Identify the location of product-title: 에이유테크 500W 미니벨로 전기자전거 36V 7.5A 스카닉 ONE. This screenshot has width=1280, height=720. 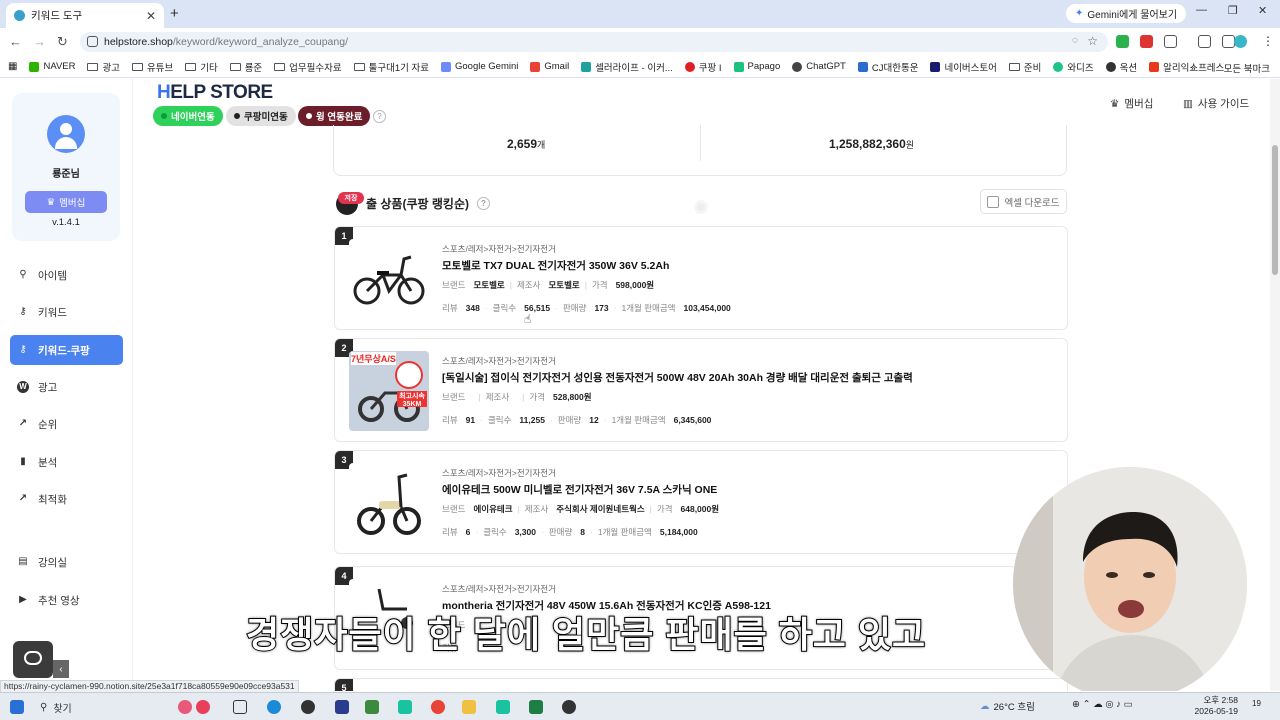
(579, 489).